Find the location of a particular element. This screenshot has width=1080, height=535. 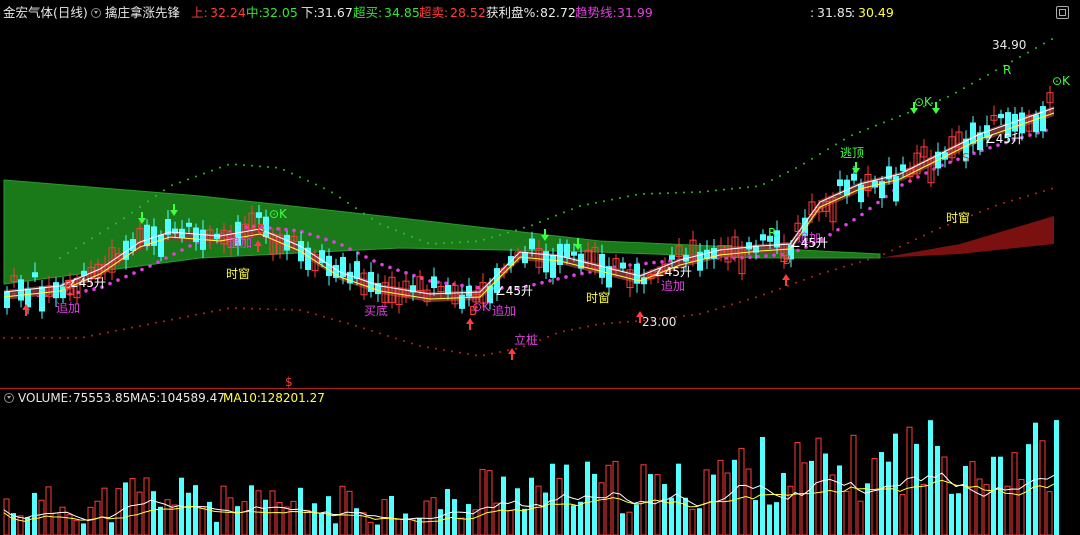

angle-45-3: ∠45升 is located at coordinates (673, 272).